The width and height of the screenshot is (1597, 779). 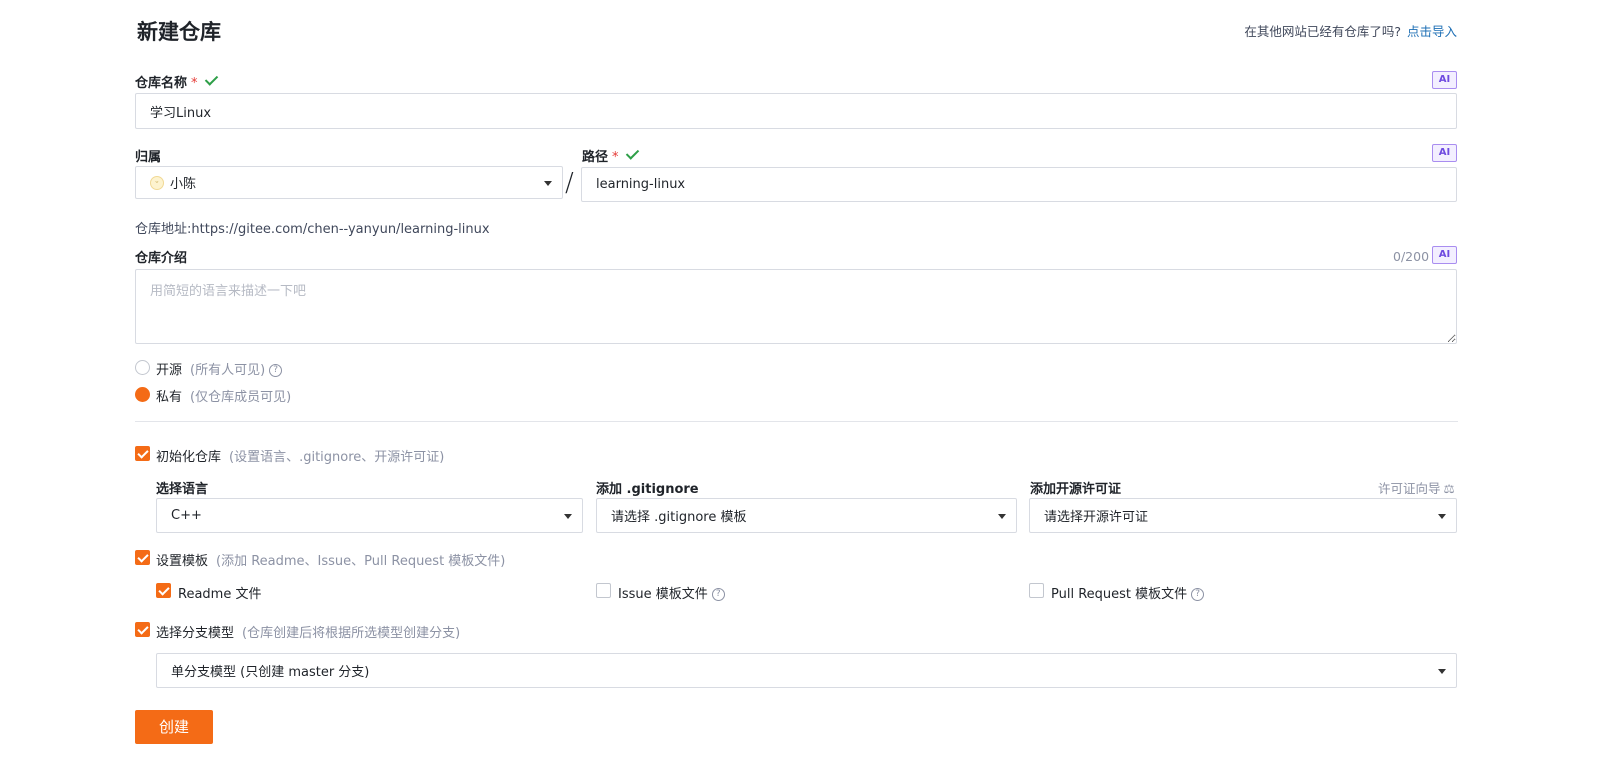 I want to click on branch-model-hint: (仓库创建后将根据所选模型创建分支), so click(x=351, y=633).